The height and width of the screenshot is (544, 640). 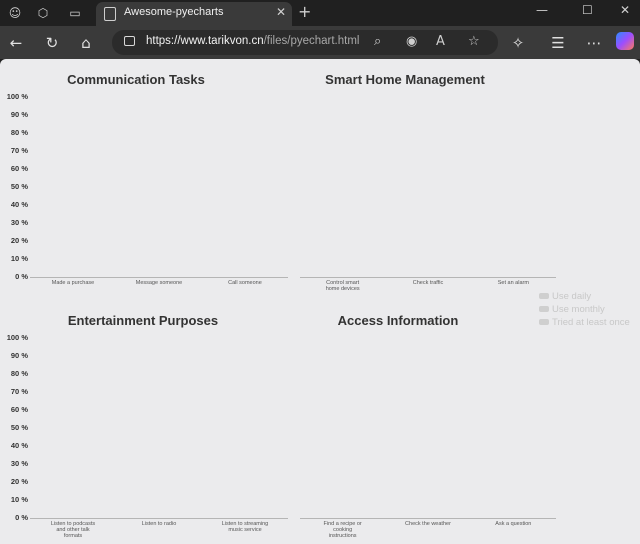 What do you see at coordinates (245, 283) in the screenshot?
I see `x-tick-label: Call someone` at bounding box center [245, 283].